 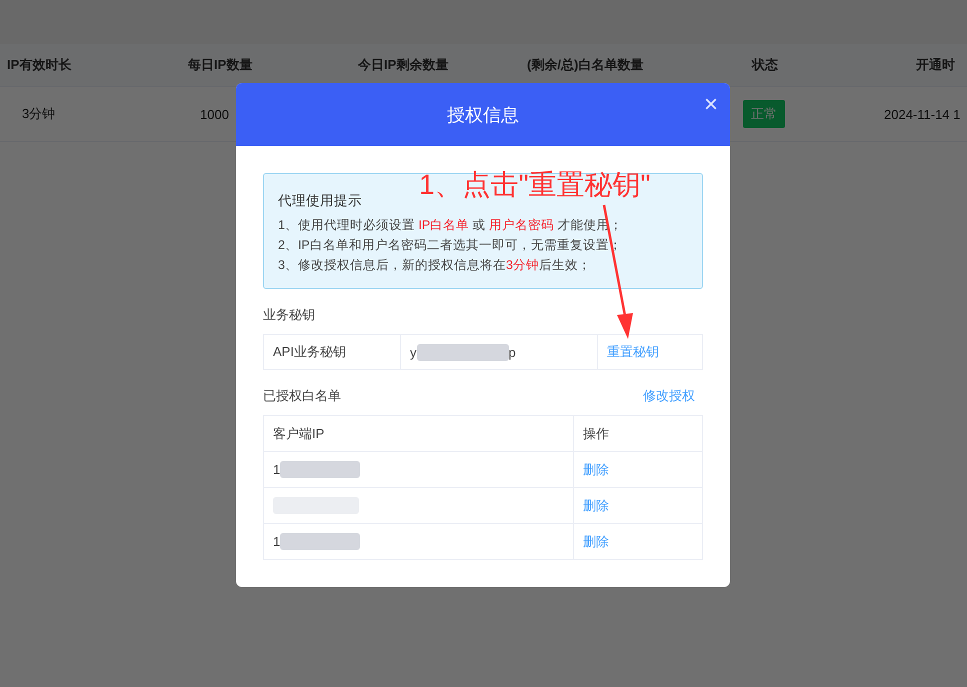 I want to click on status-badge: 正常, so click(x=764, y=114).